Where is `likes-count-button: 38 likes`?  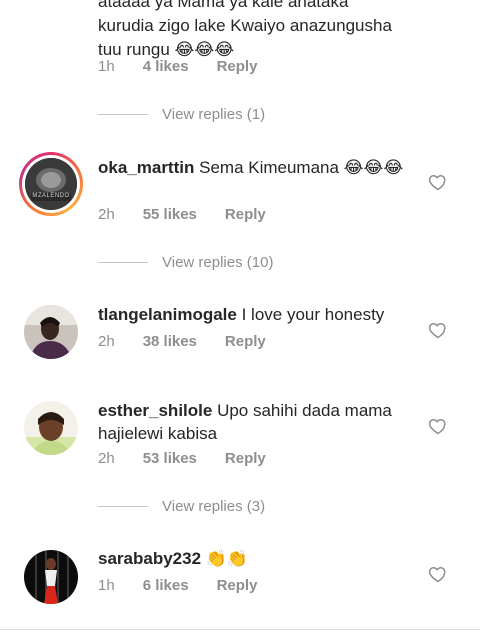
likes-count-button: 38 likes is located at coordinates (170, 341).